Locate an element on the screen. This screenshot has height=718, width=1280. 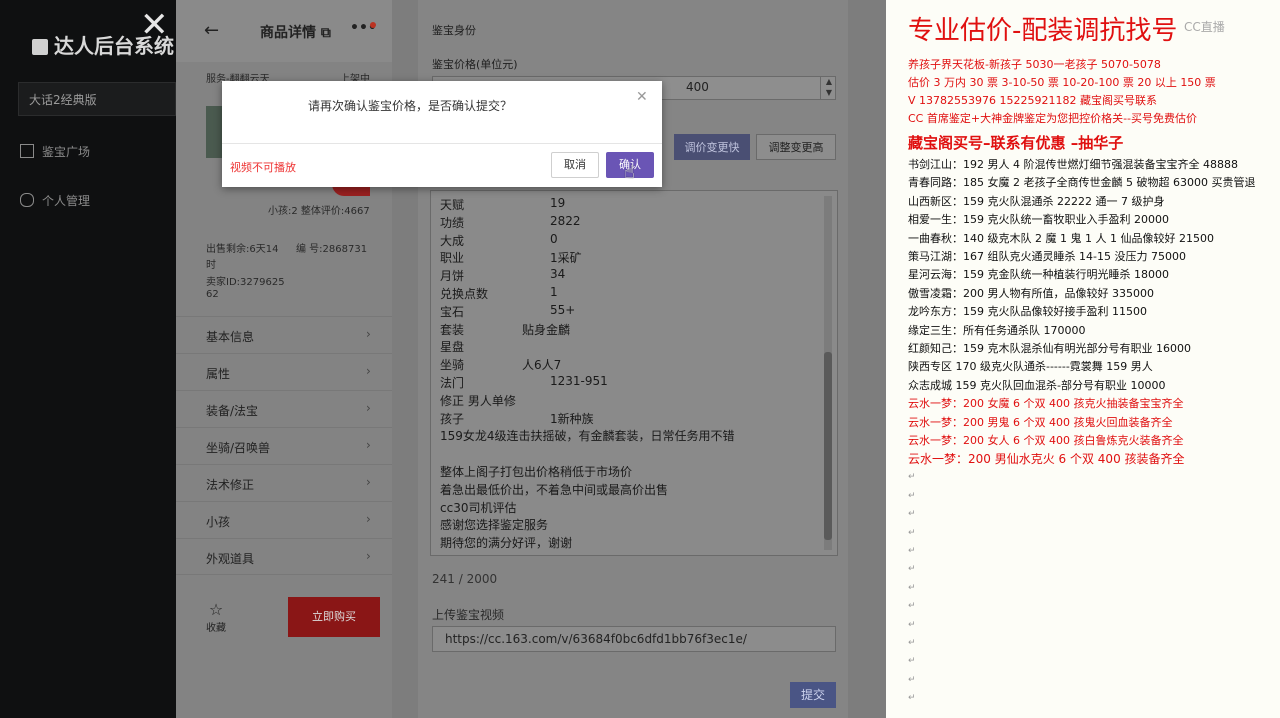
app-logo-icon is located at coordinates (40, 47).